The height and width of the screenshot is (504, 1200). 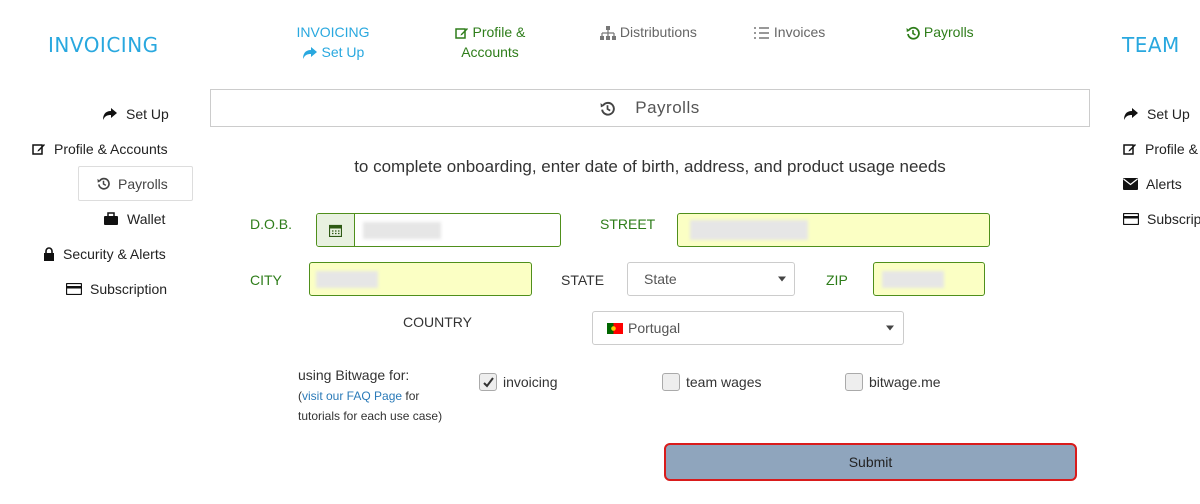 What do you see at coordinates (615, 328) in the screenshot?
I see `portugal-flag-icon` at bounding box center [615, 328].